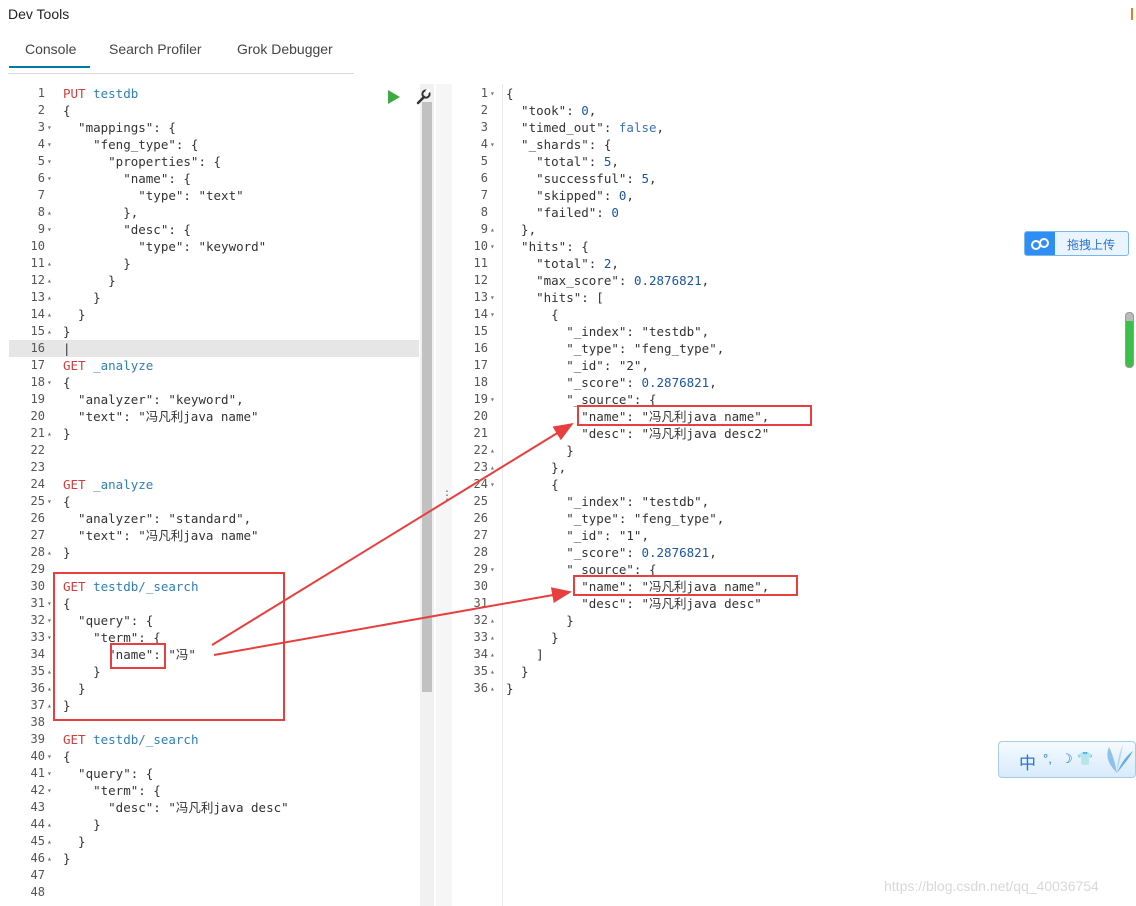 The width and height of the screenshot is (1136, 906). What do you see at coordinates (37, 722) in the screenshot?
I see `line-number: 38` at bounding box center [37, 722].